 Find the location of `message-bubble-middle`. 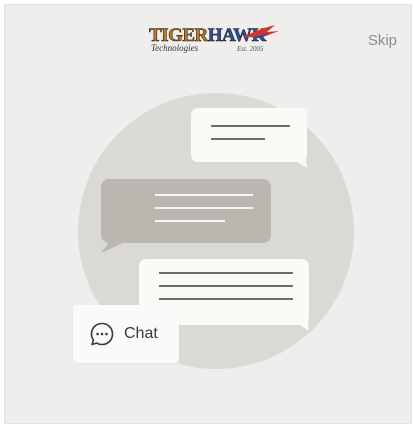

message-bubble-middle is located at coordinates (186, 216).